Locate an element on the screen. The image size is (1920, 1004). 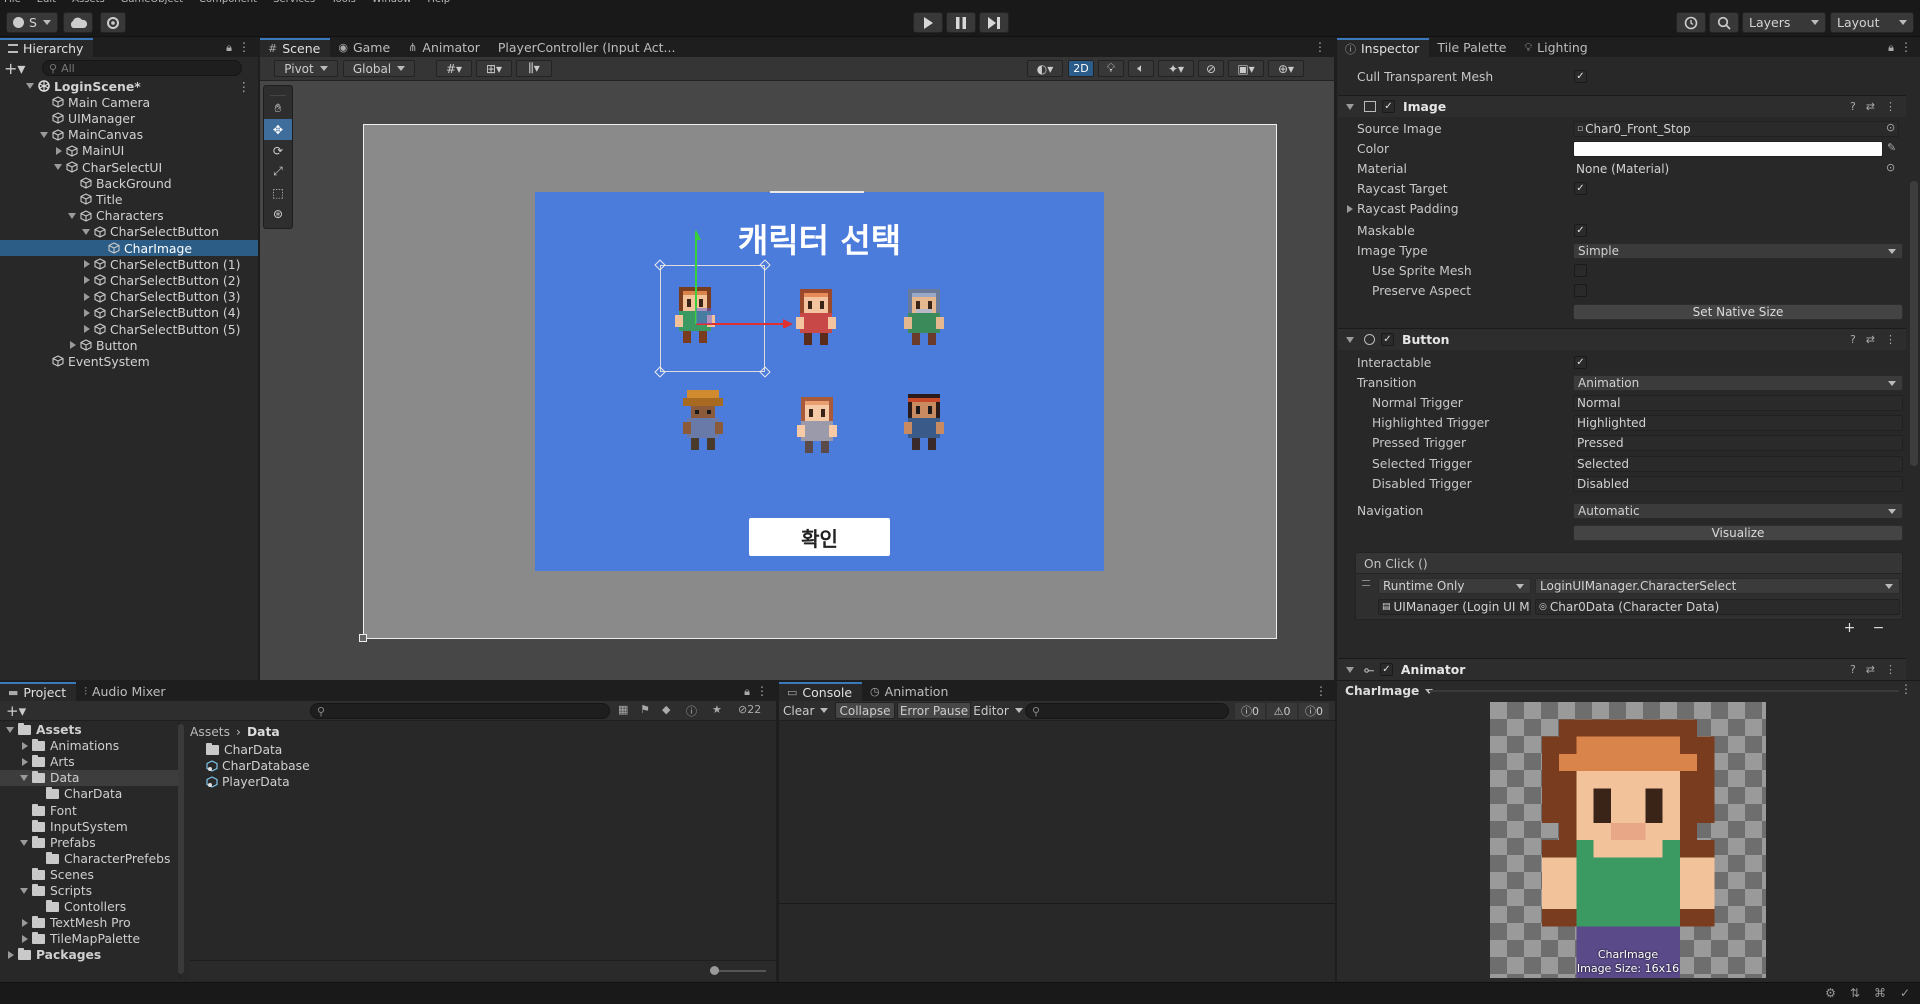
hierarchy-item: Button is located at coordinates (129, 345).